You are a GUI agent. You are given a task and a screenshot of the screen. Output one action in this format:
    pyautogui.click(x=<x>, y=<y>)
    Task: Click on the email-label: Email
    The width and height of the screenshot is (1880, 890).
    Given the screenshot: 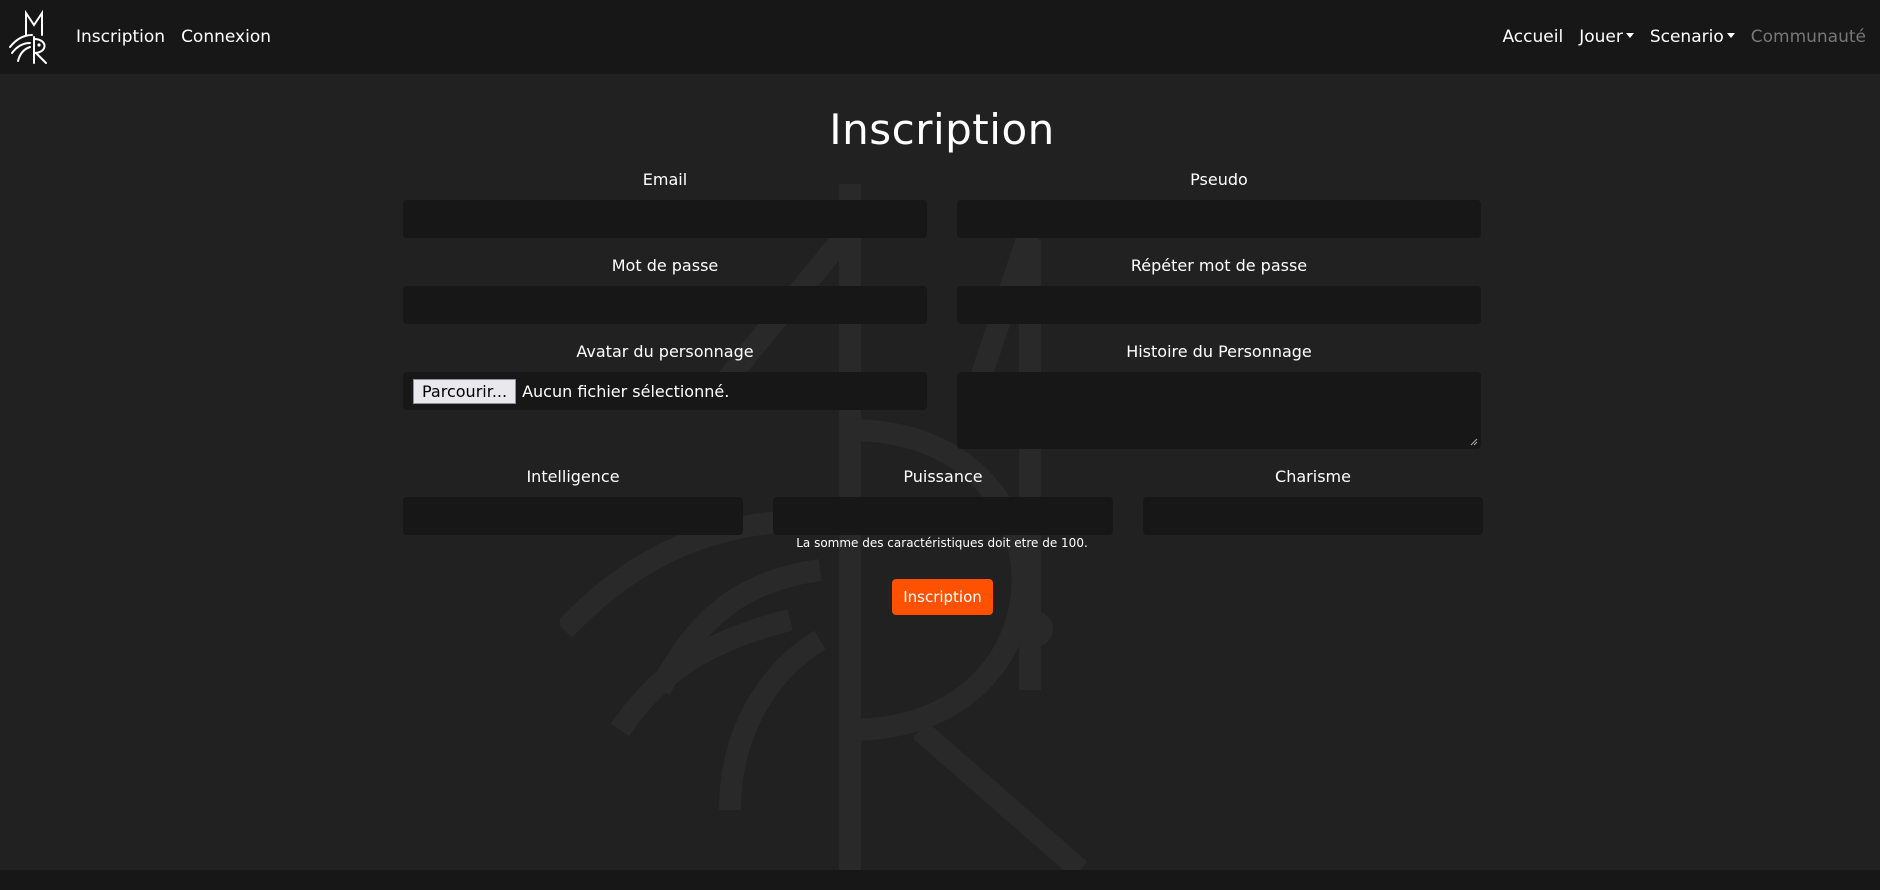 What is the action you would take?
    pyautogui.click(x=665, y=179)
    